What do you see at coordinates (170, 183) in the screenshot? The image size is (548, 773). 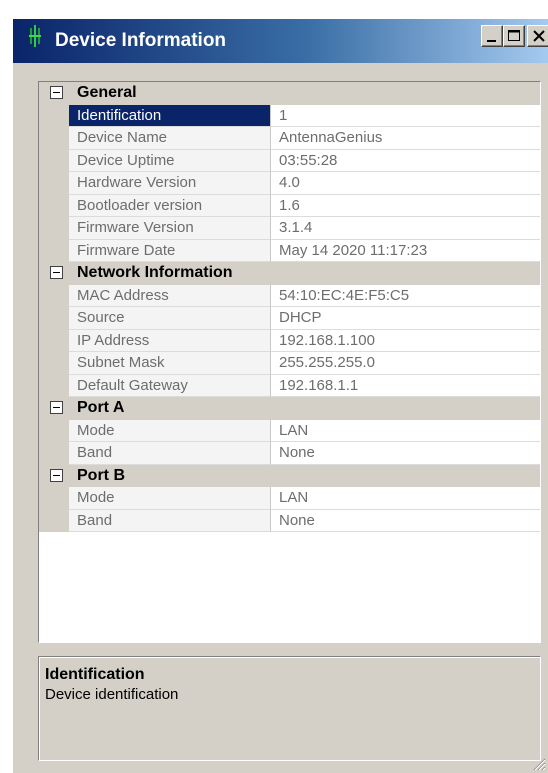 I see `property-name: Hardware Version` at bounding box center [170, 183].